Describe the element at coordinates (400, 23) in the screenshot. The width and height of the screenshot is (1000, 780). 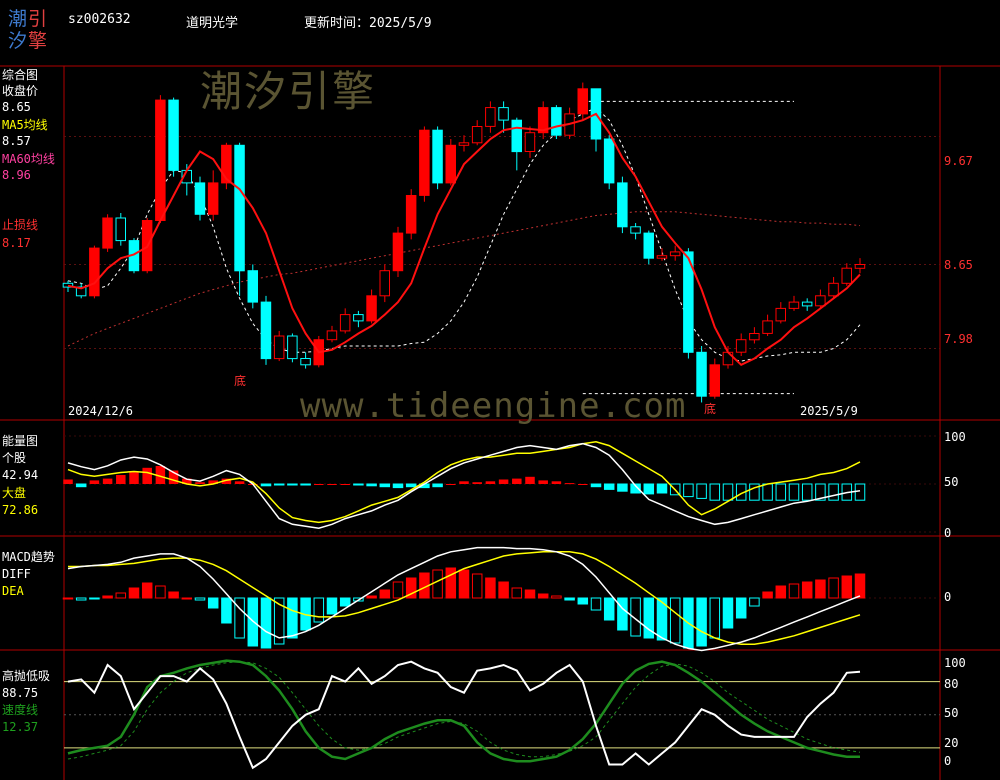
I see `update-date: 2025/5/9` at that location.